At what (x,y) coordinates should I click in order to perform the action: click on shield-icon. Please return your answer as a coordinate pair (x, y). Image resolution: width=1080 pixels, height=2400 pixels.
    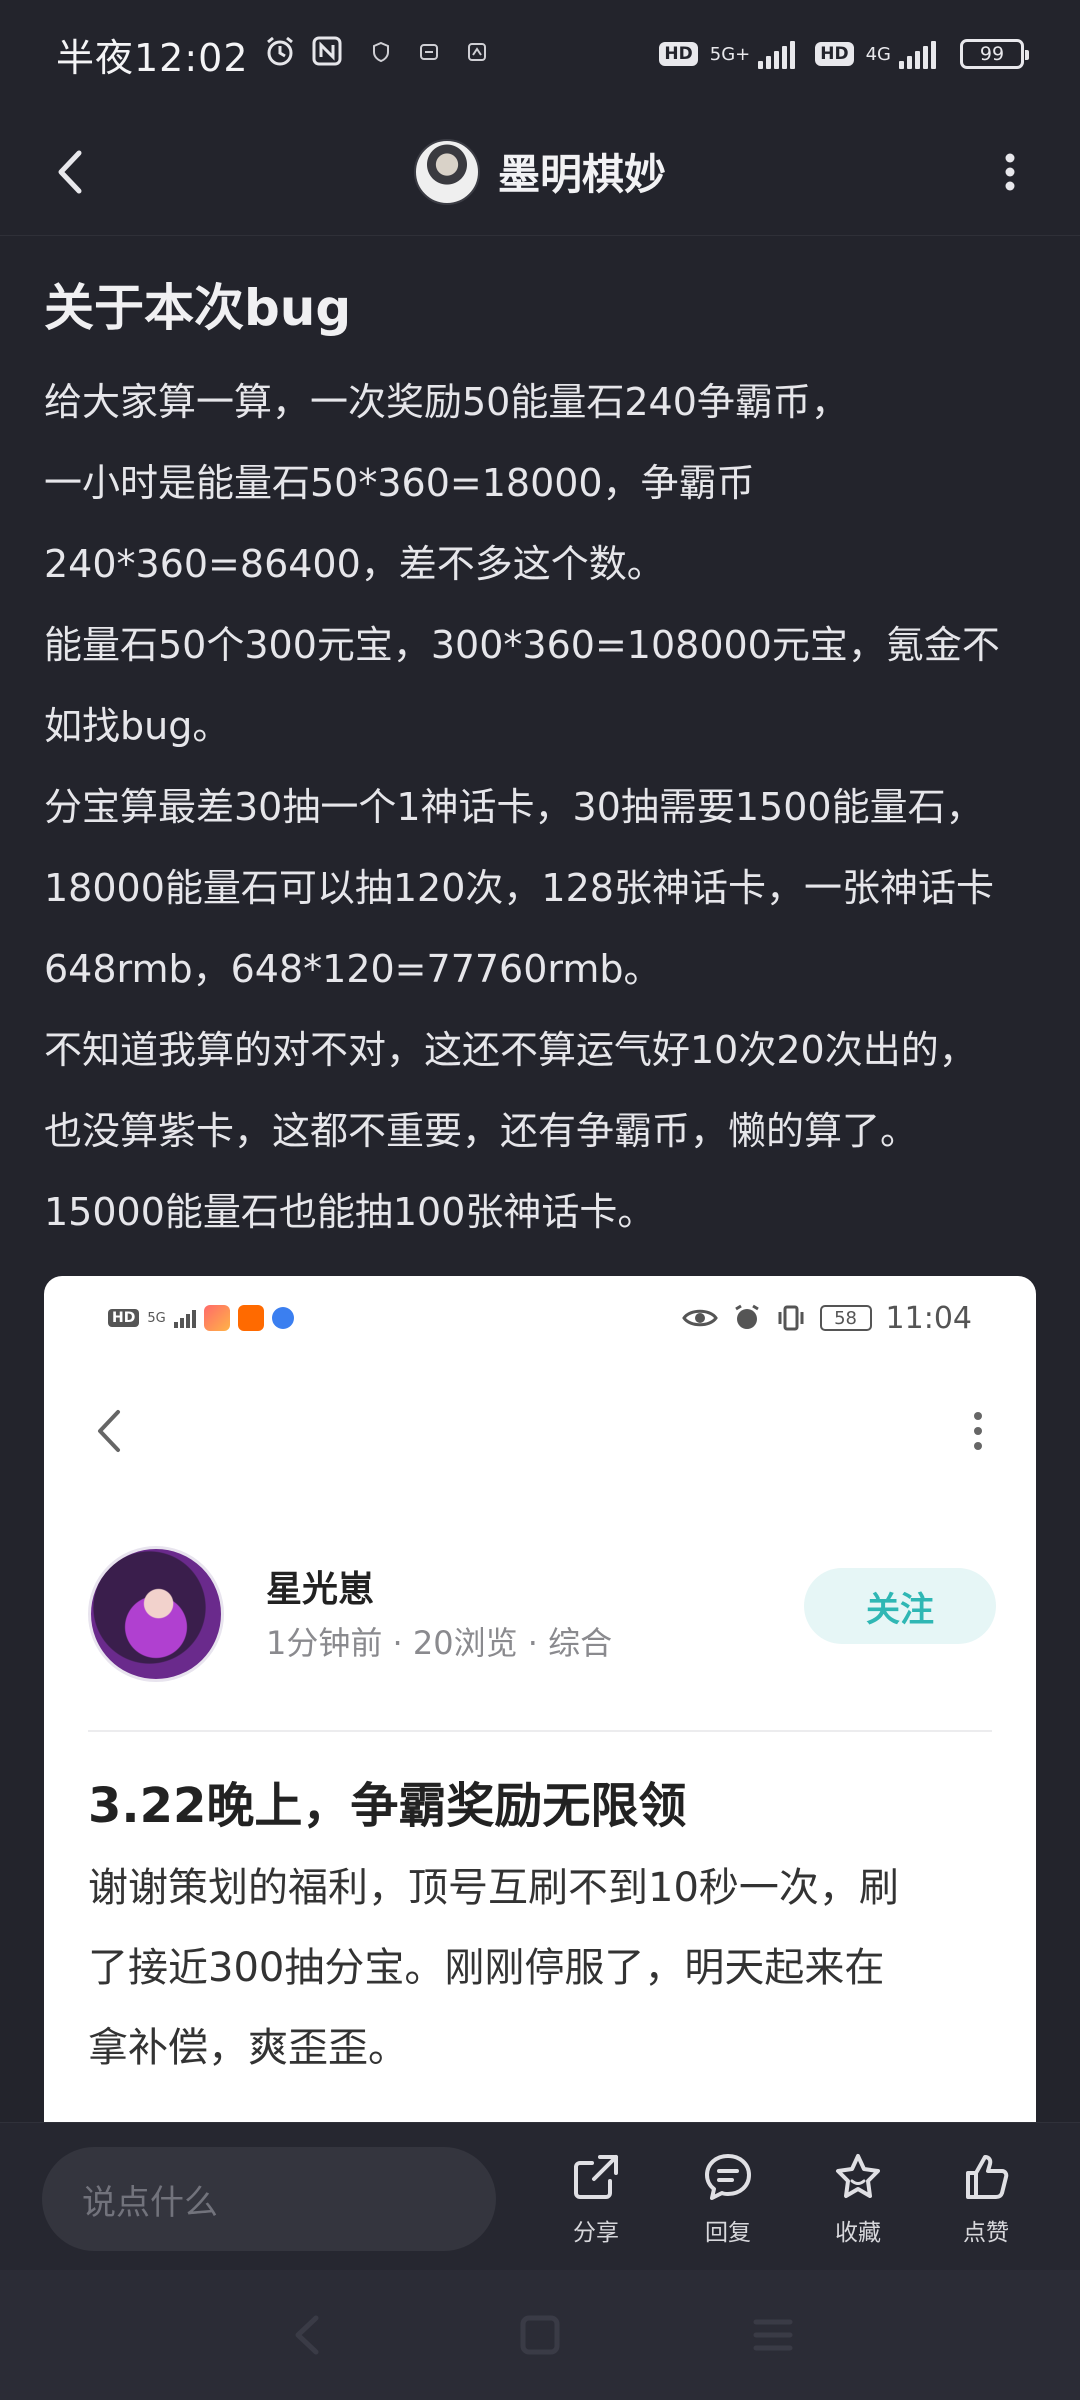
    Looking at the image, I should click on (381, 54).